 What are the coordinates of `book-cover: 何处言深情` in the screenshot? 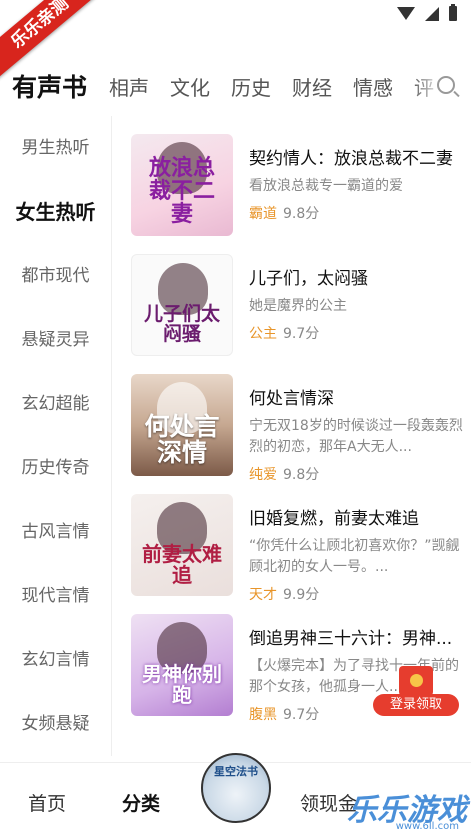 It's located at (182, 425).